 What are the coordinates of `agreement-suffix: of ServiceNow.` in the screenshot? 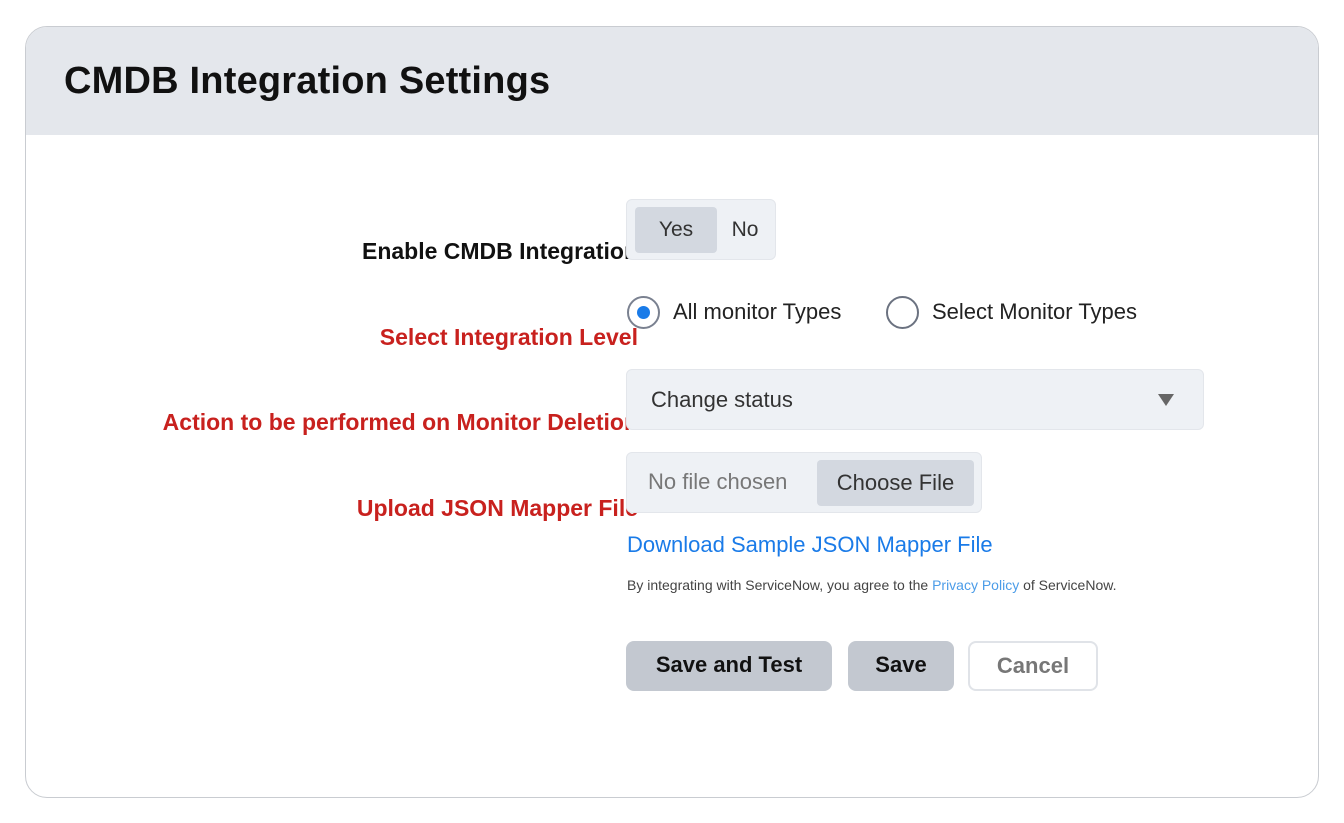 It's located at (1068, 585).